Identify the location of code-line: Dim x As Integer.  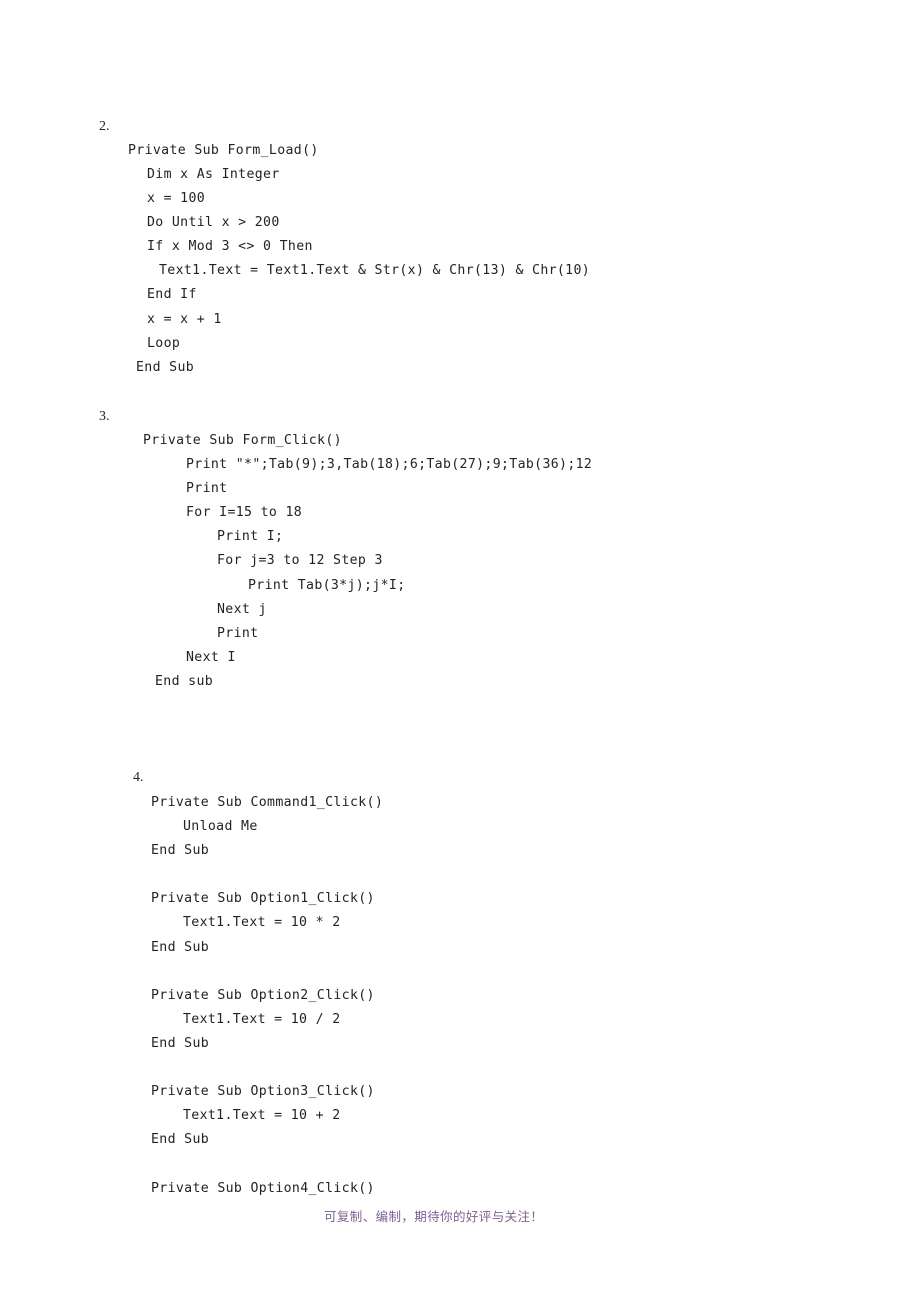
(213, 174).